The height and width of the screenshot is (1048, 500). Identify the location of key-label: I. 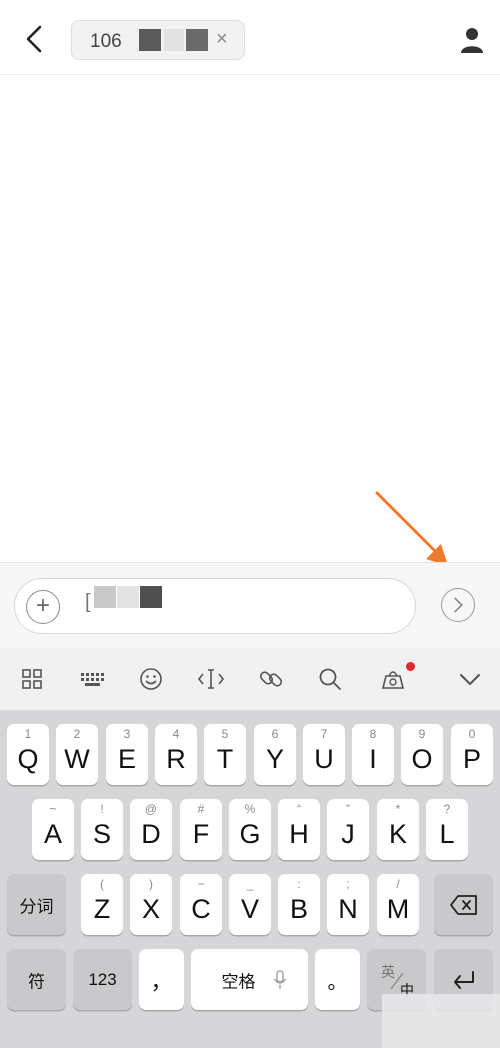
(373, 759).